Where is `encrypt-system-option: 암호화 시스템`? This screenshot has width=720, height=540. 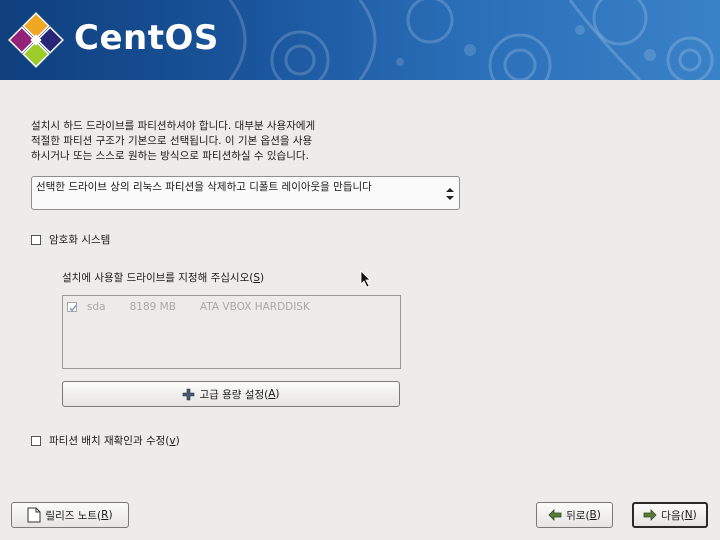
encrypt-system-option: 암호화 시스템 is located at coordinates (70, 239).